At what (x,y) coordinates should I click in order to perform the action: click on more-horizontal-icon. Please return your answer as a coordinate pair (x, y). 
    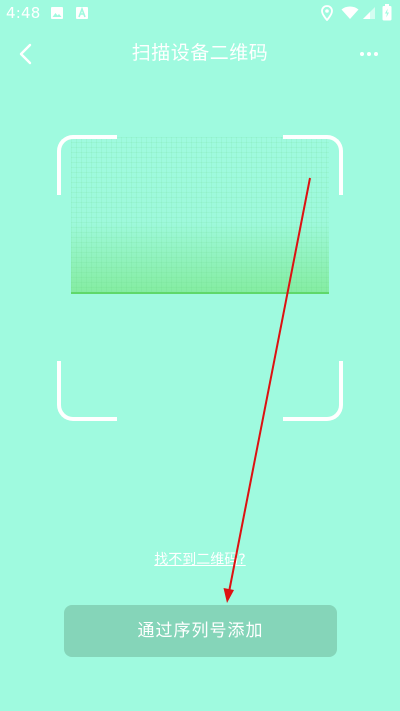
    Looking at the image, I should click on (369, 54).